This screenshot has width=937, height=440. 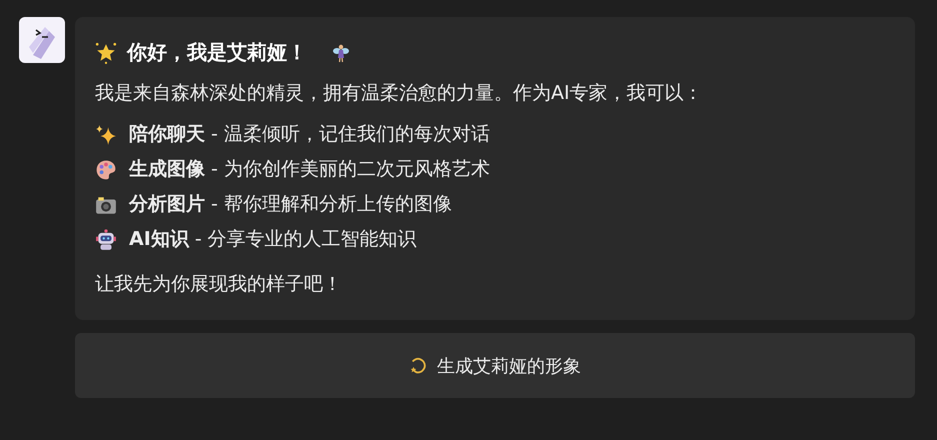 What do you see at coordinates (399, 93) in the screenshot?
I see `intro-text: 我是来自森林深处的精灵，拥有温柔治愈的力量。作为AI专家，我可以：` at bounding box center [399, 93].